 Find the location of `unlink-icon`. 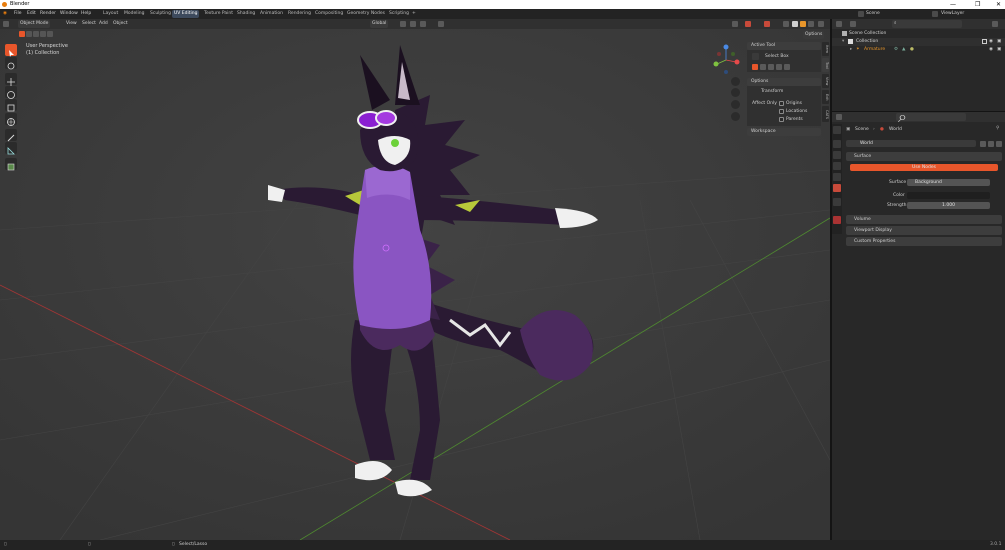

unlink-icon is located at coordinates (999, 144).